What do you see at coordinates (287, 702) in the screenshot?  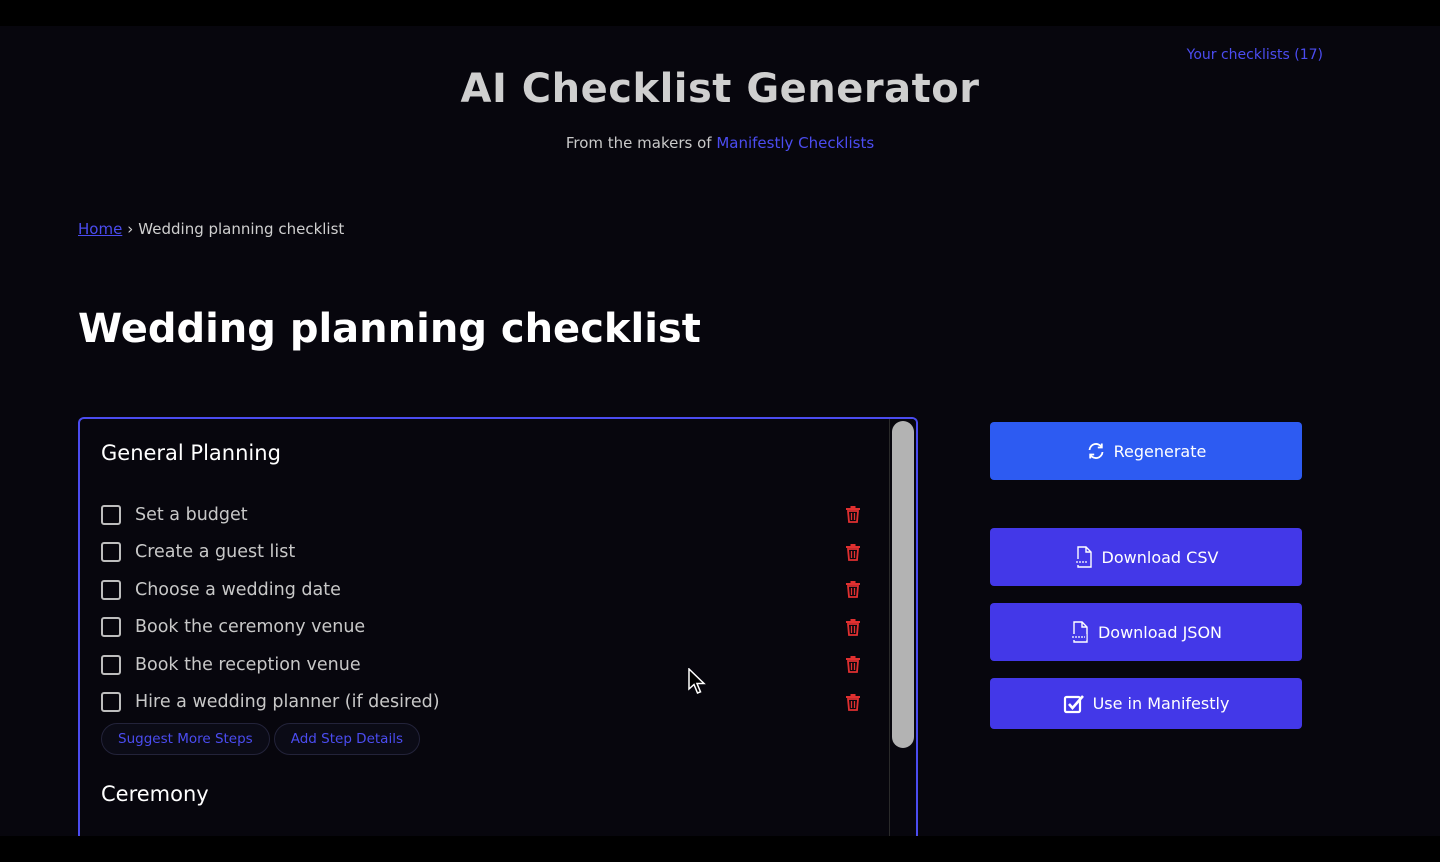 I see `item-label: Hire a wedding planner (if desired)` at bounding box center [287, 702].